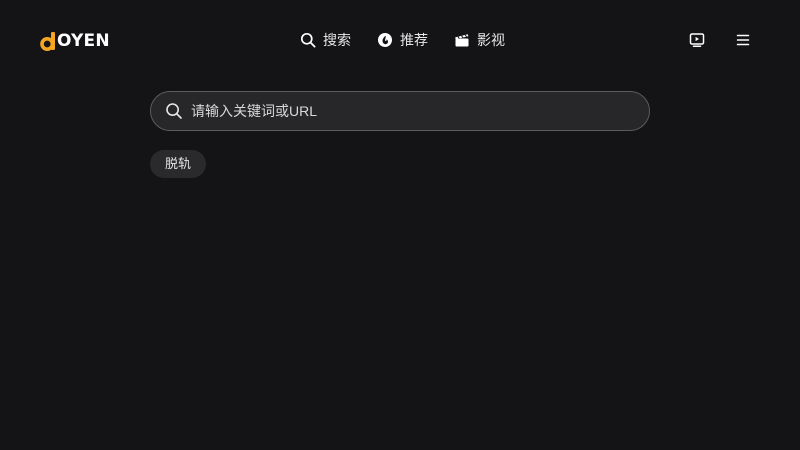  I want to click on search-history: 脱轨, so click(183, 164).